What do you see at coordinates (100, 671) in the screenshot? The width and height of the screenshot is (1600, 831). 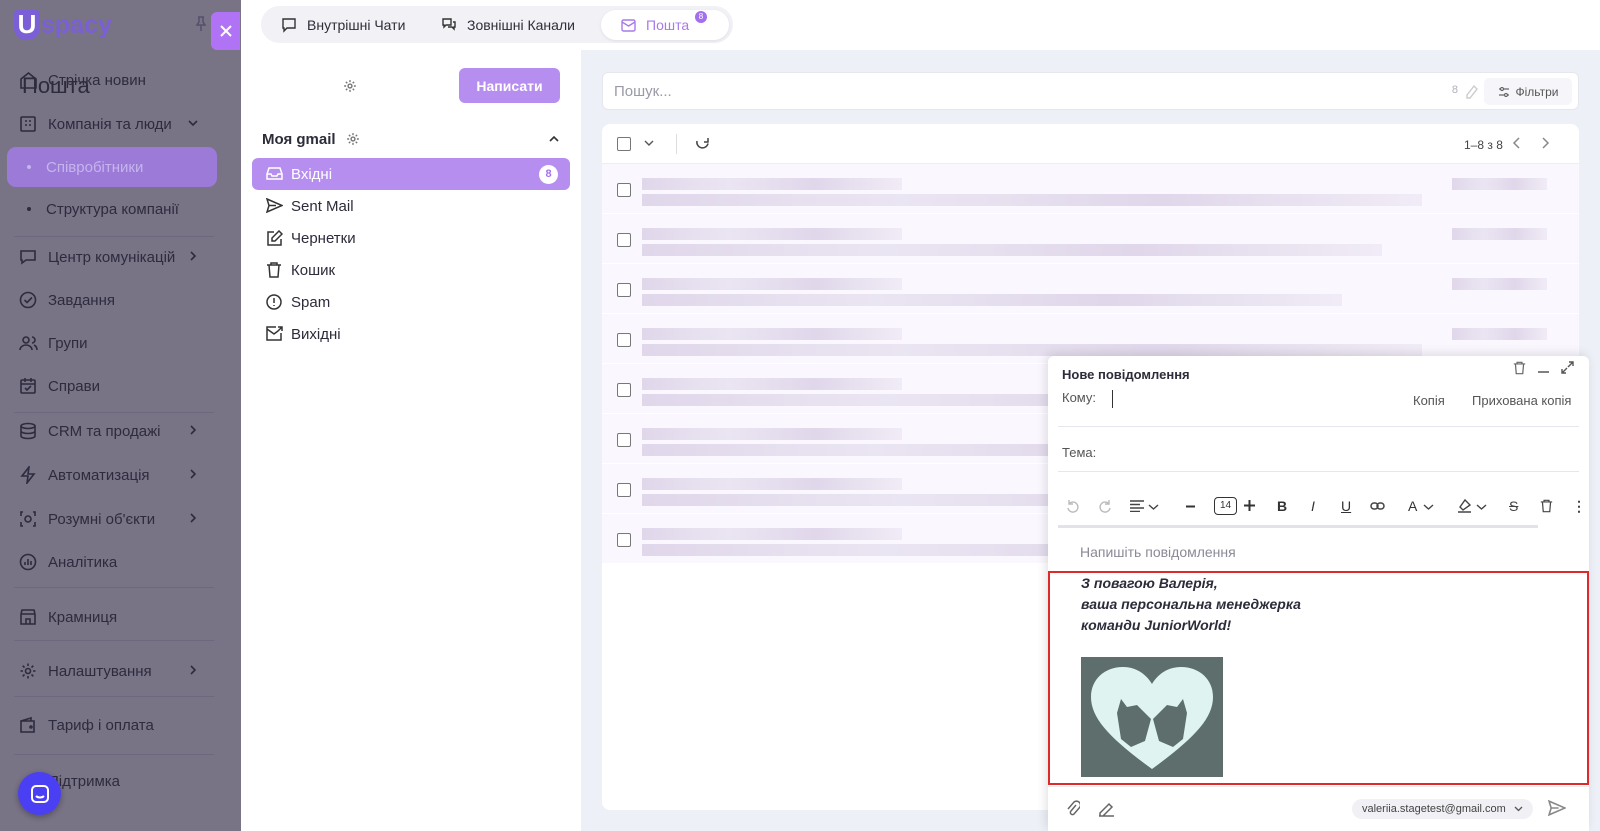 I see `sidebar-item-label: Налаштування` at bounding box center [100, 671].